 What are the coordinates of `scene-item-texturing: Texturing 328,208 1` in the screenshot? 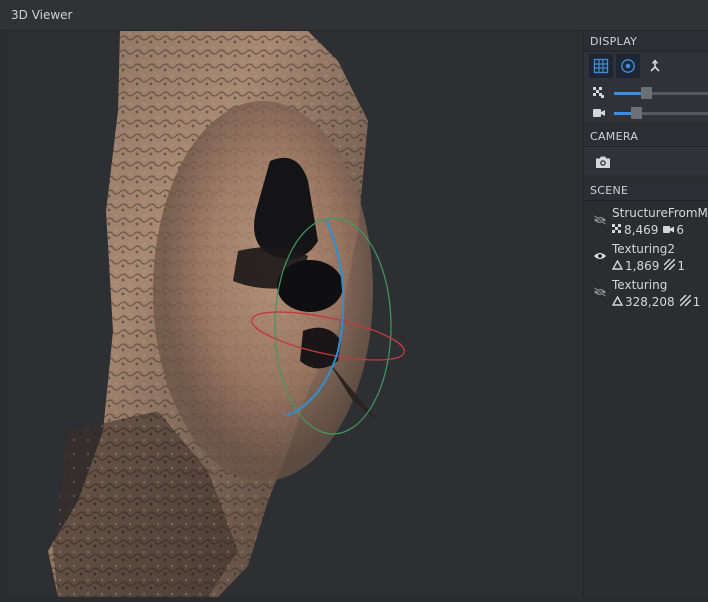 It's located at (646, 296).